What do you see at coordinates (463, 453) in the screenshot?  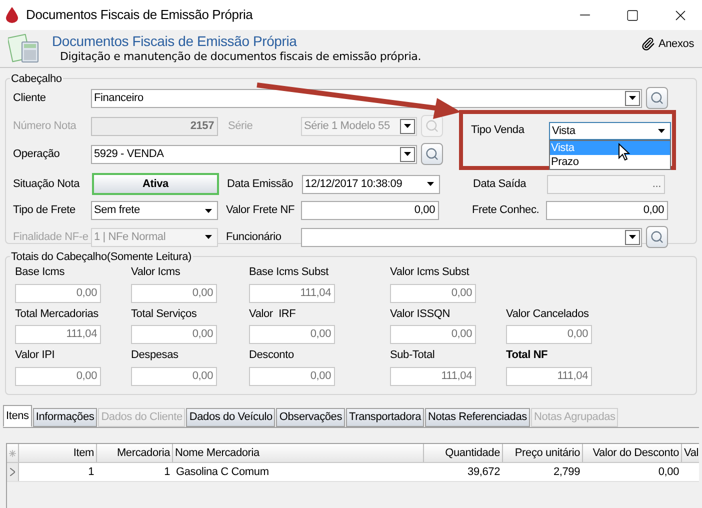 I see `column-header: Quantidade` at bounding box center [463, 453].